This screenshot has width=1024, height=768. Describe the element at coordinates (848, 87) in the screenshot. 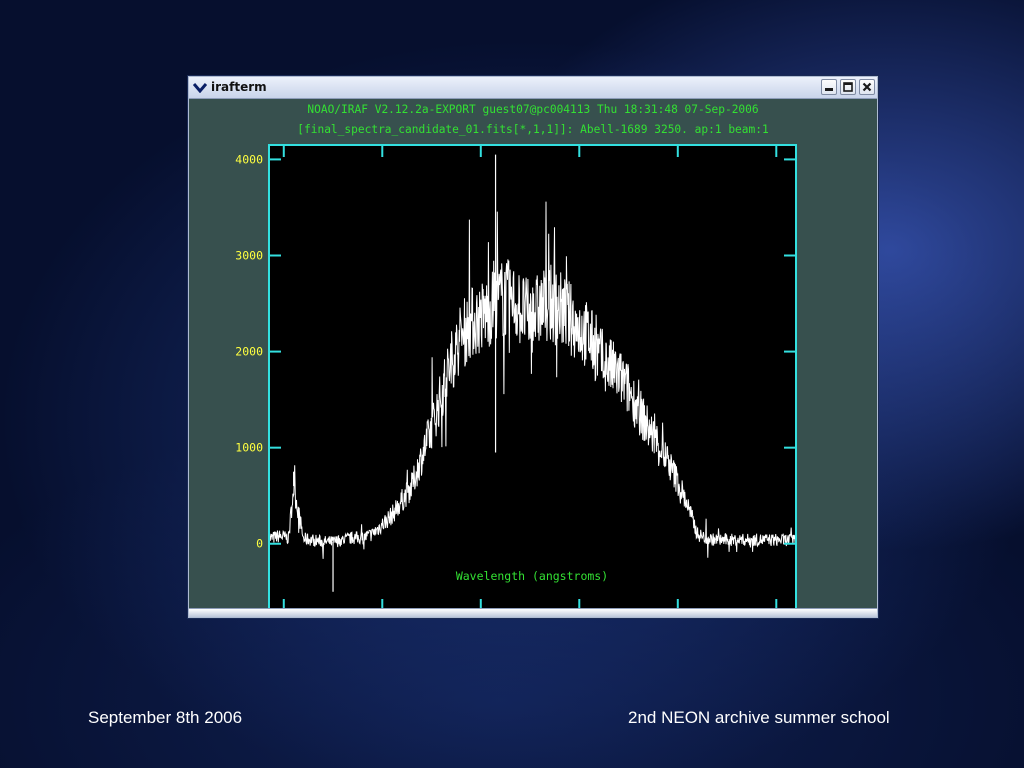

I see `maximize-icon` at that location.